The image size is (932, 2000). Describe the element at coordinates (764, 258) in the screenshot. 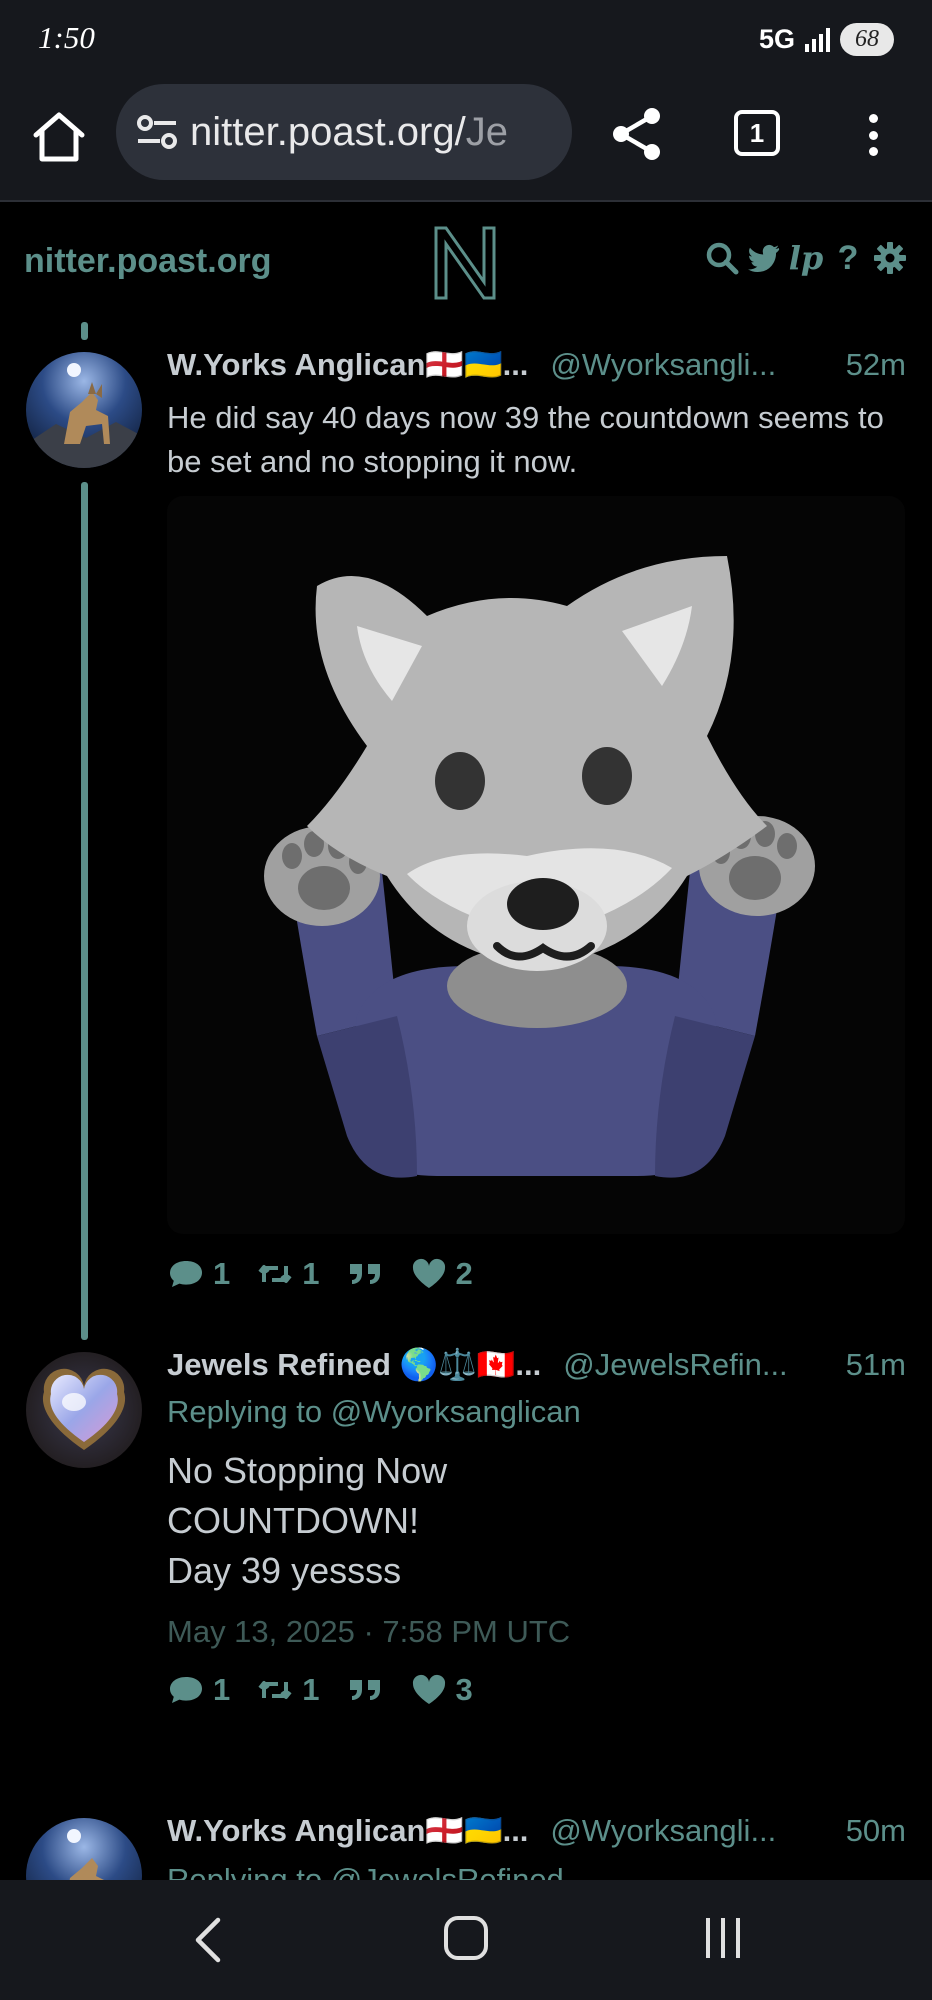

I see `twitter-bird-icon` at that location.